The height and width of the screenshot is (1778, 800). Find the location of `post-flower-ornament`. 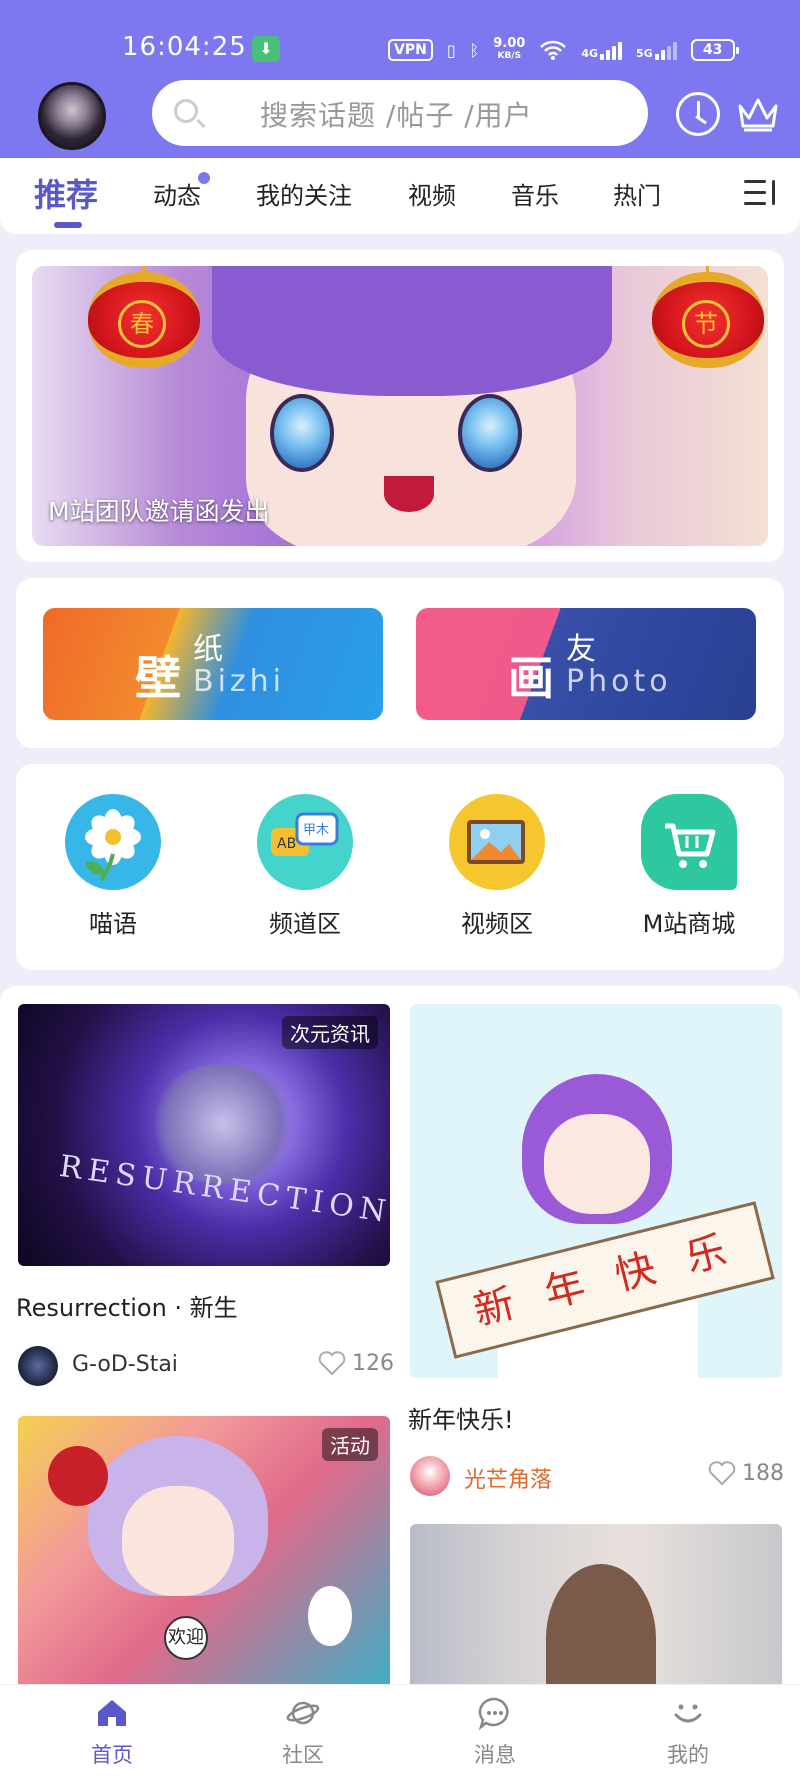

post-flower-ornament is located at coordinates (78, 1476).